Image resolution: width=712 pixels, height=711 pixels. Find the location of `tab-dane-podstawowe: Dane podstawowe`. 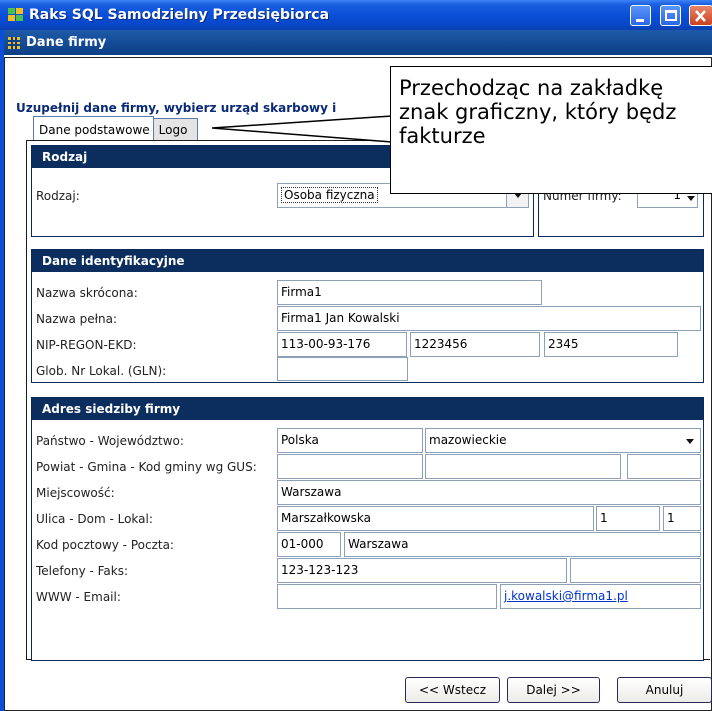

tab-dane-podstawowe: Dane podstawowe is located at coordinates (93, 128).